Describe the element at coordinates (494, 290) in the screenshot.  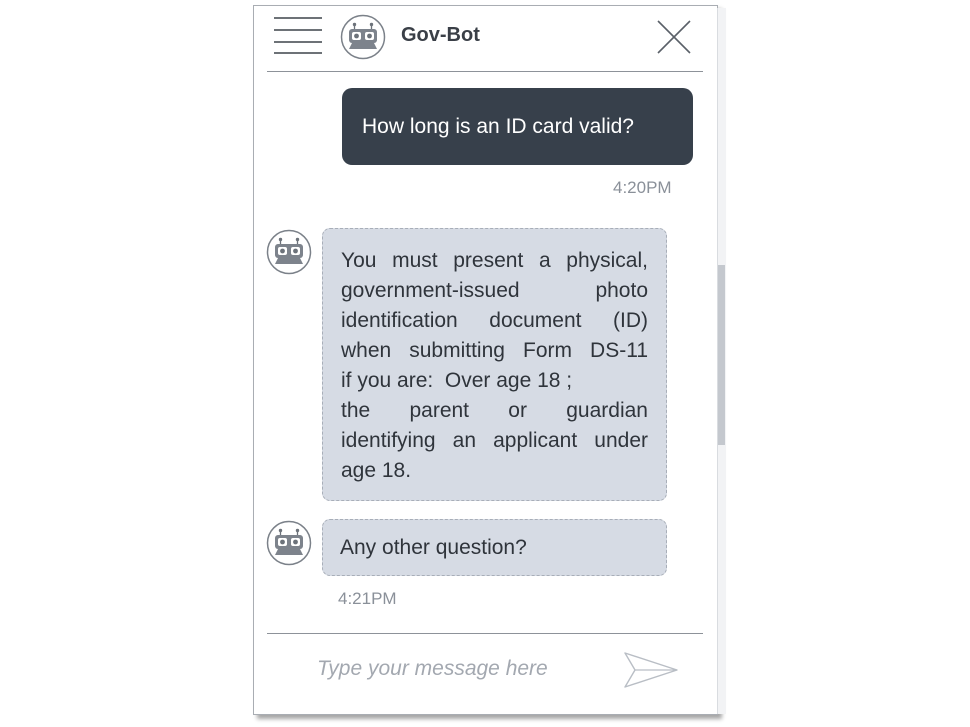
I see `bot-answer-line: government-issued photo` at that location.